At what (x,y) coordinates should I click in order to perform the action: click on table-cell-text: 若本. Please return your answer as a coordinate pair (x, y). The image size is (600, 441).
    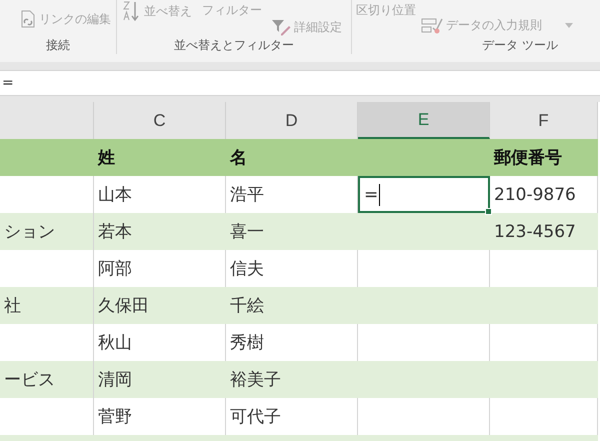
    Looking at the image, I should click on (115, 232).